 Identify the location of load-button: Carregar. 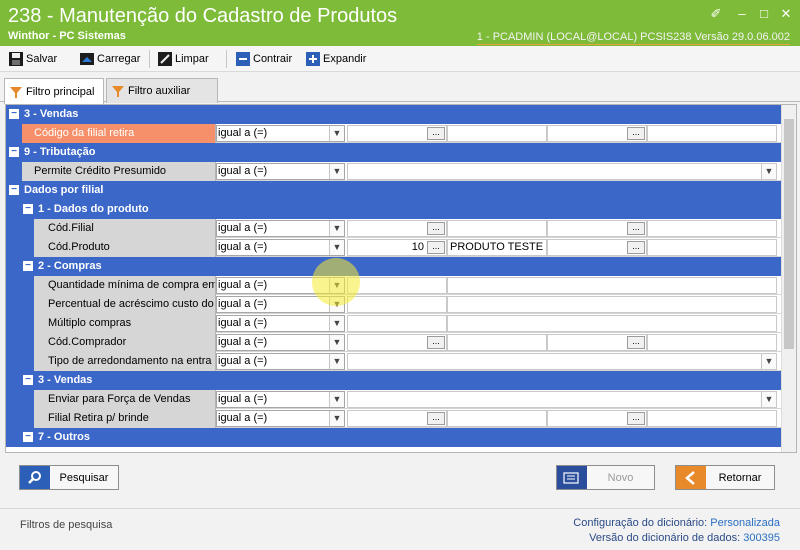
(109, 59).